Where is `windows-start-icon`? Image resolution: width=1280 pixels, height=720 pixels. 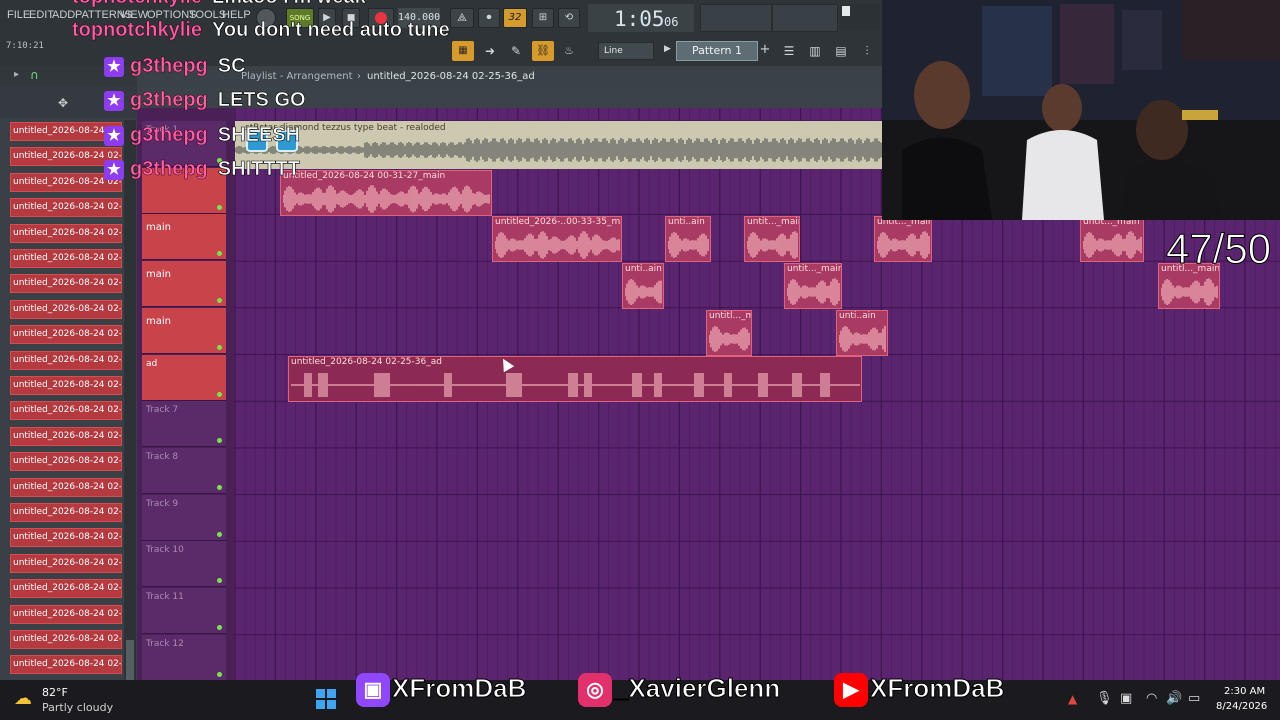 windows-start-icon is located at coordinates (326, 699).